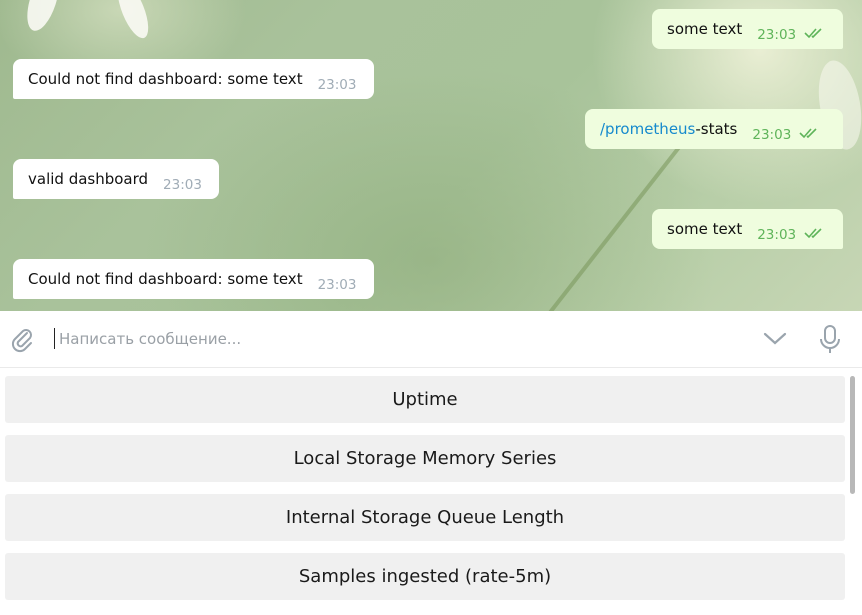  What do you see at coordinates (88, 179) in the screenshot?
I see `message-text: valid dashboard` at bounding box center [88, 179].